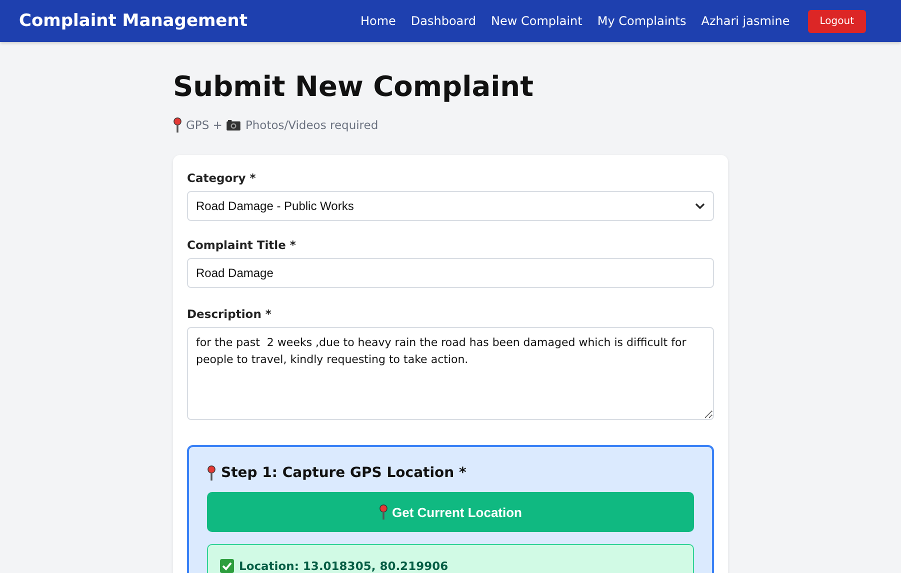 The image size is (901, 573). Describe the element at coordinates (229, 314) in the screenshot. I see `field-label: Description *` at that location.